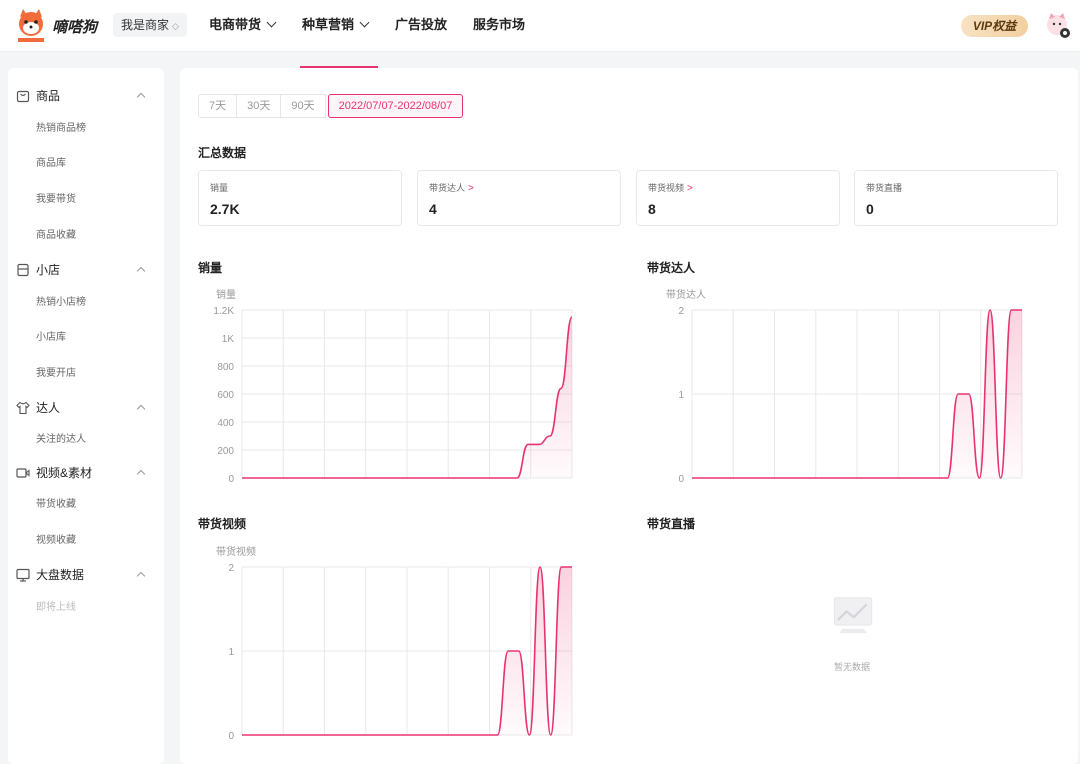 The width and height of the screenshot is (1080, 764). What do you see at coordinates (23, 473) in the screenshot?
I see `video-icon` at bounding box center [23, 473].